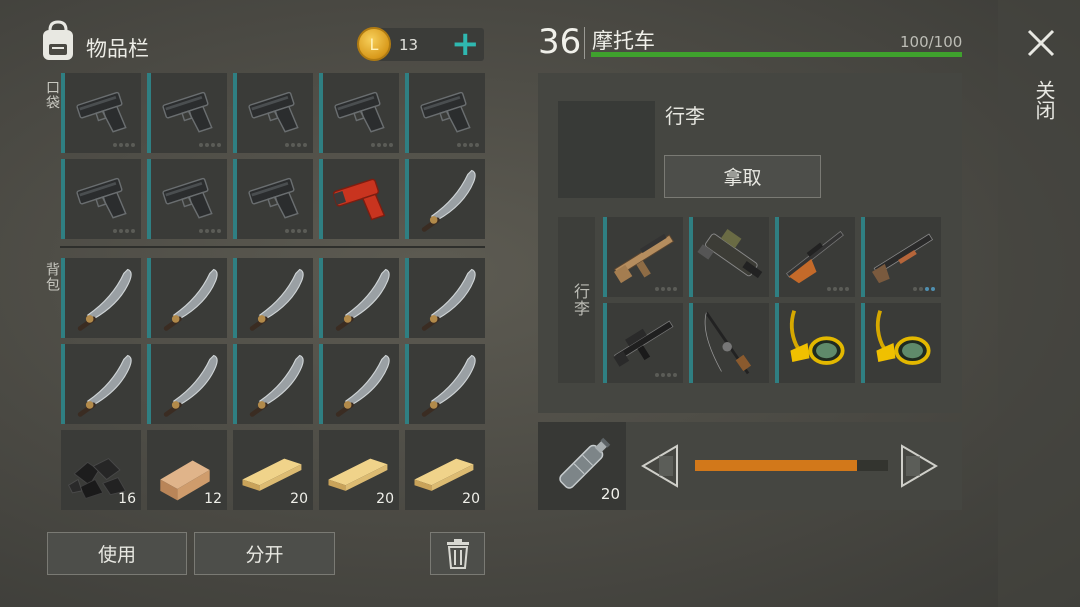 The height and width of the screenshot is (607, 1080). Describe the element at coordinates (1044, 100) in the screenshot. I see `close-label: 关闭` at that location.